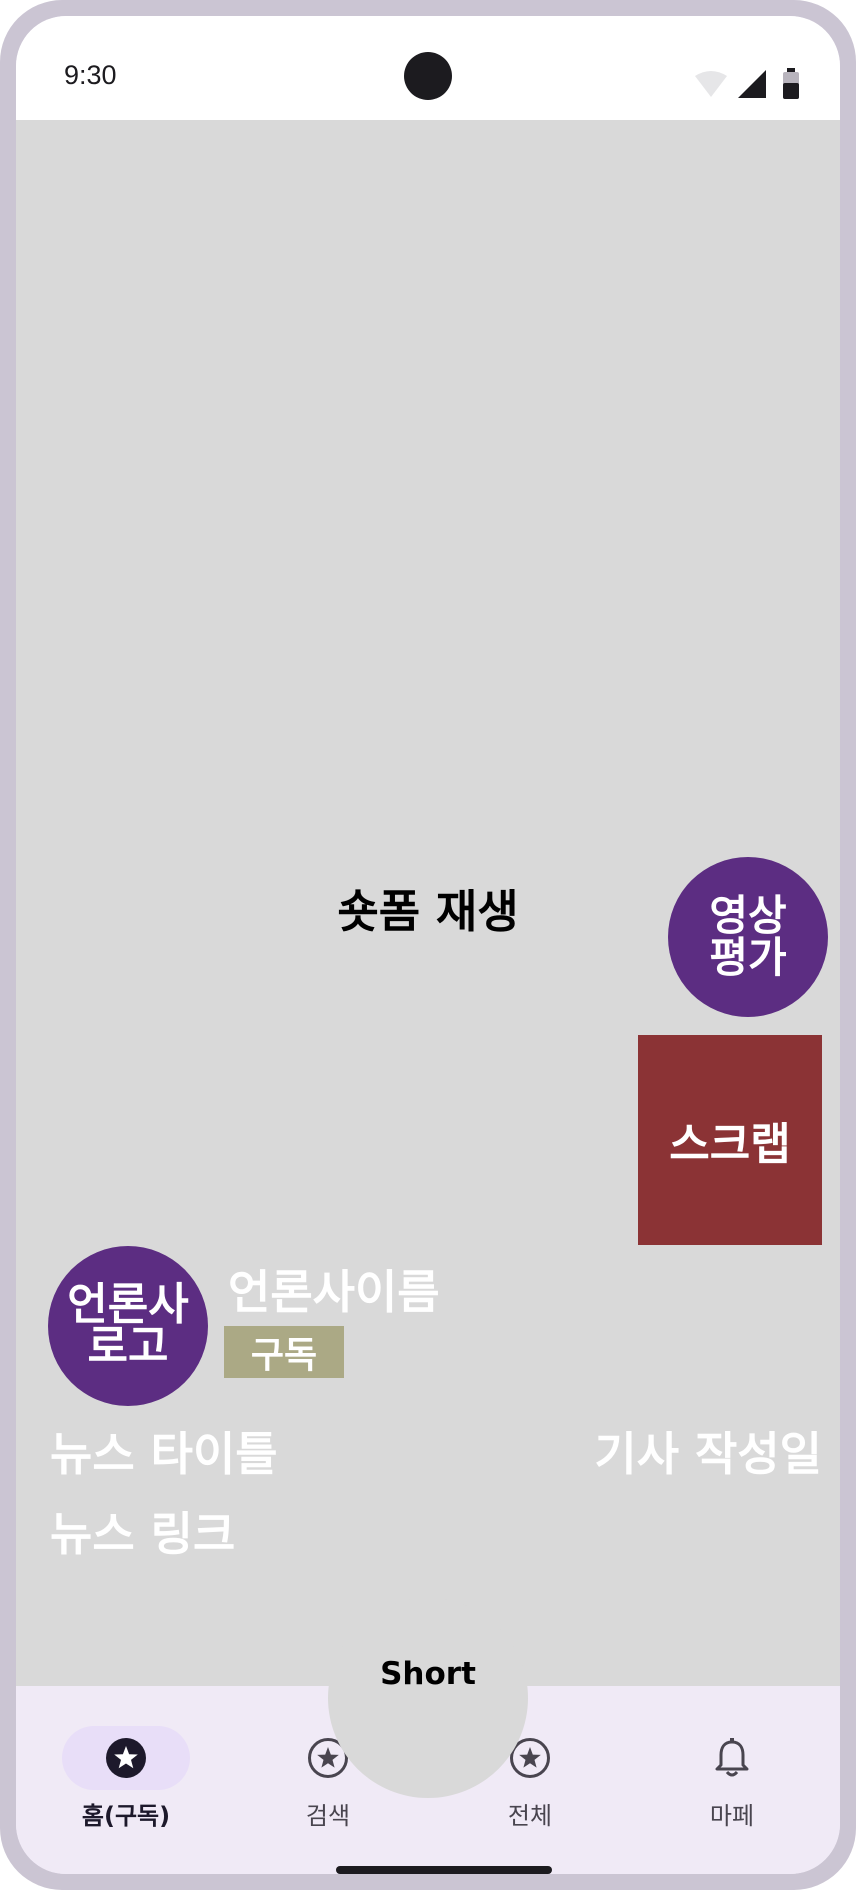 The width and height of the screenshot is (856, 1890). What do you see at coordinates (444, 1870) in the screenshot?
I see `home-indicator` at bounding box center [444, 1870].